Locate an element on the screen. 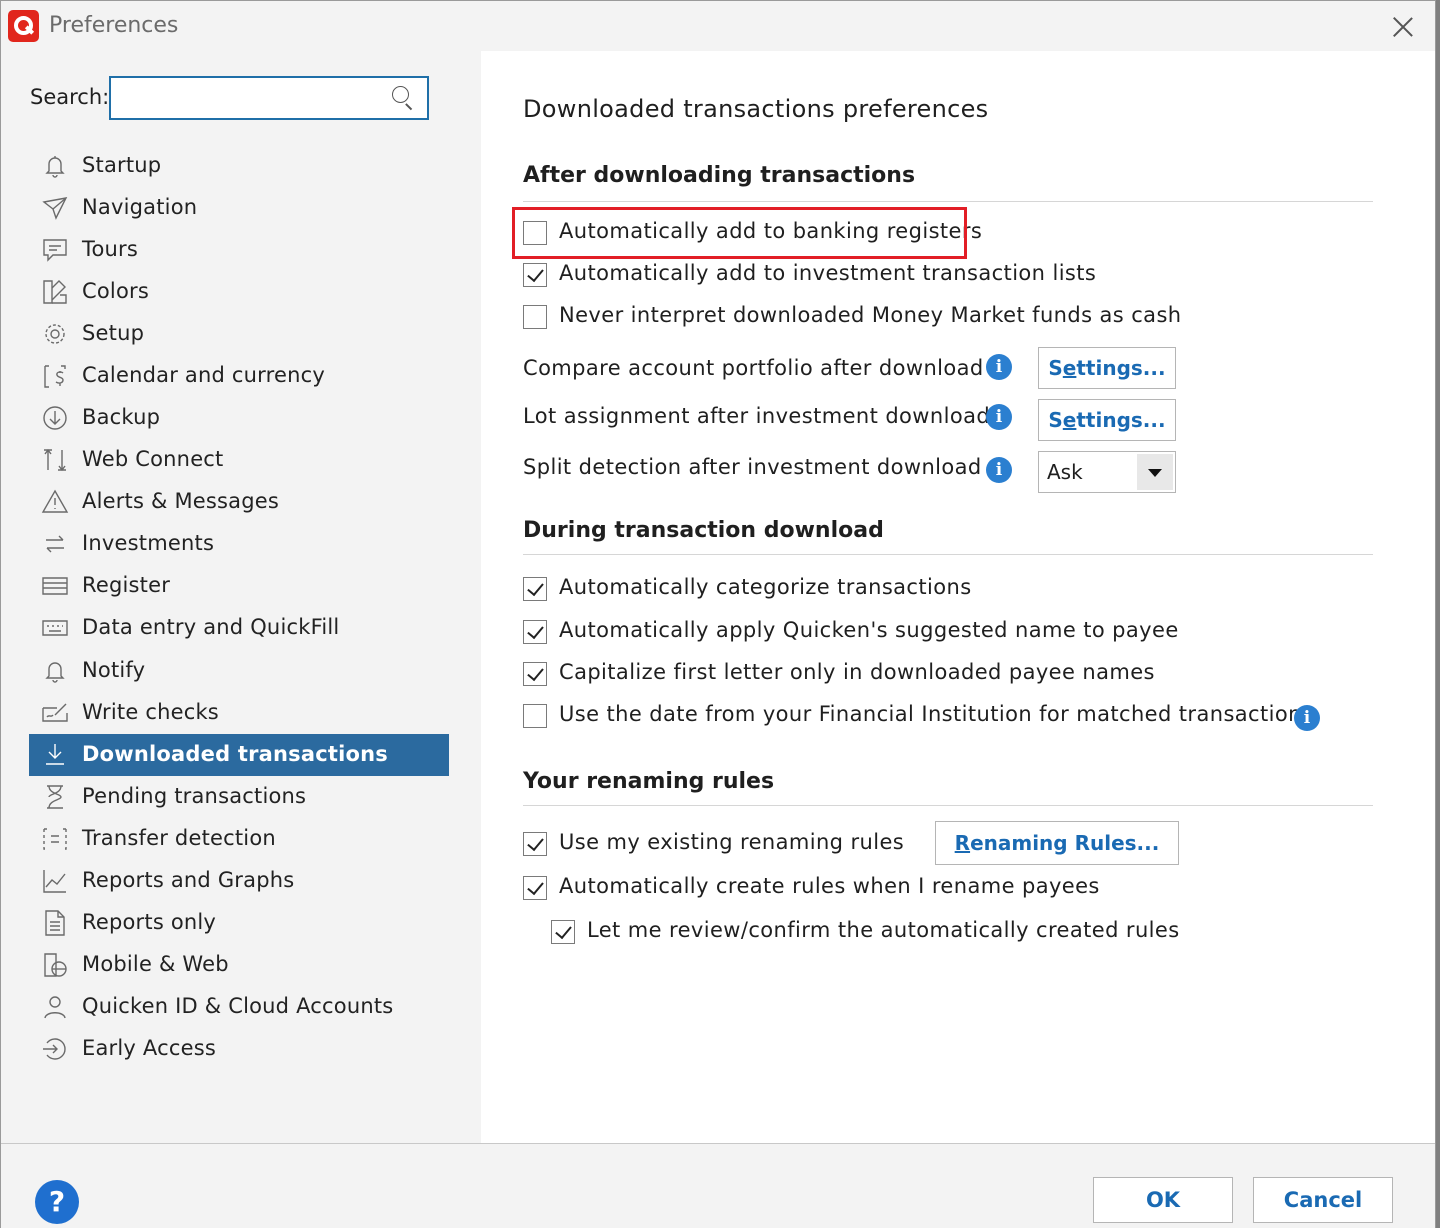 This screenshot has height=1228, width=1440. sidebar-item-notify: Notify is located at coordinates (239, 671).